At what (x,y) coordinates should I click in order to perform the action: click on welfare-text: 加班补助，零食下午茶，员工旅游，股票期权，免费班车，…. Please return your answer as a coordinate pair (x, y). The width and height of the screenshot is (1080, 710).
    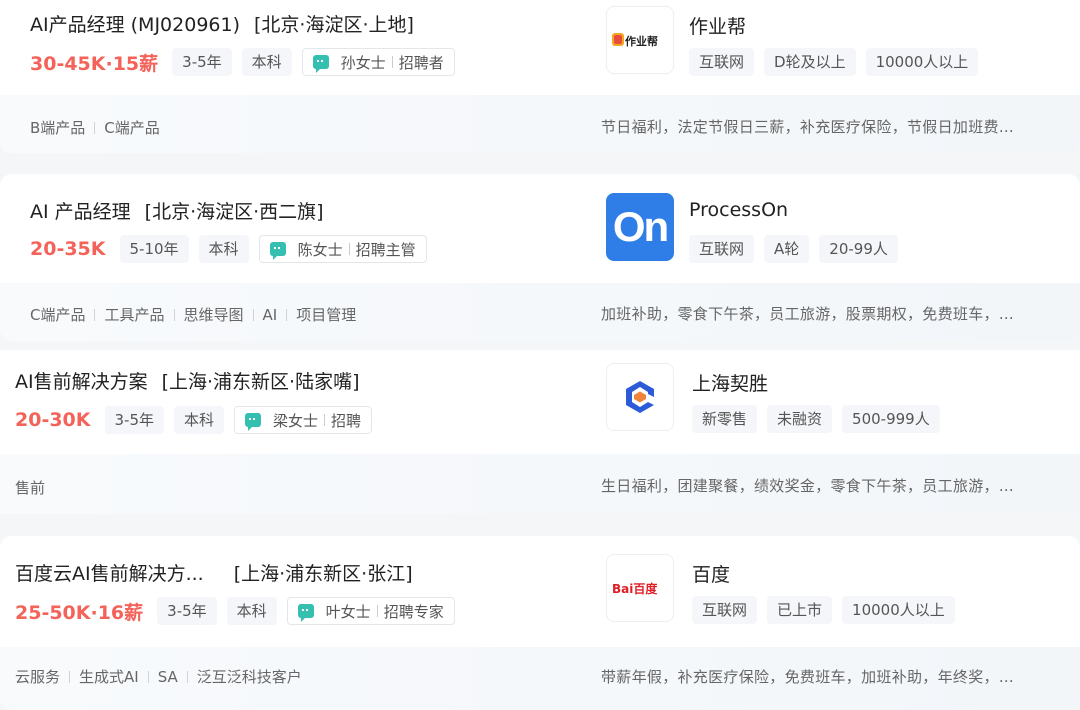
    Looking at the image, I should click on (808, 314).